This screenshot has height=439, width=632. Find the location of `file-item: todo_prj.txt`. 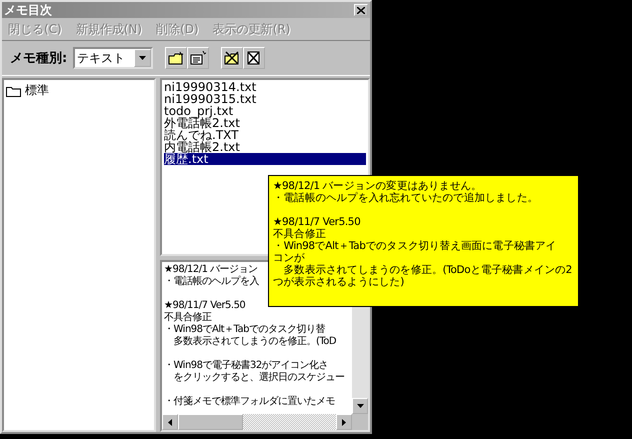

file-item: todo_prj.txt is located at coordinates (265, 111).